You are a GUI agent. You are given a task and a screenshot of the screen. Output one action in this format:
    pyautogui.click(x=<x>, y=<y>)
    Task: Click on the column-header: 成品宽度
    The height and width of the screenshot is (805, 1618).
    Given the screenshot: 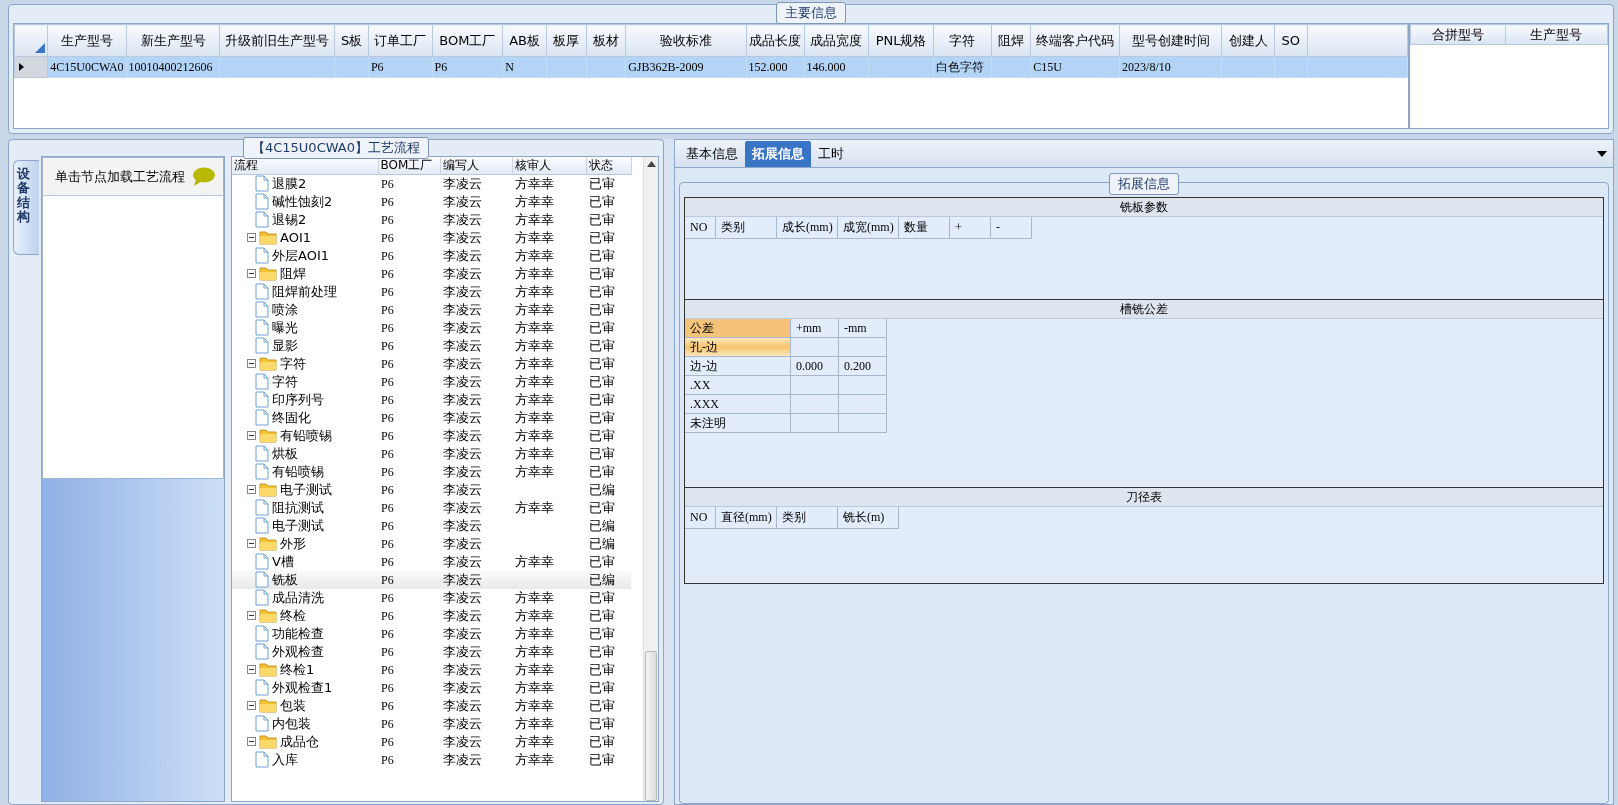 What is the action you would take?
    pyautogui.click(x=836, y=40)
    